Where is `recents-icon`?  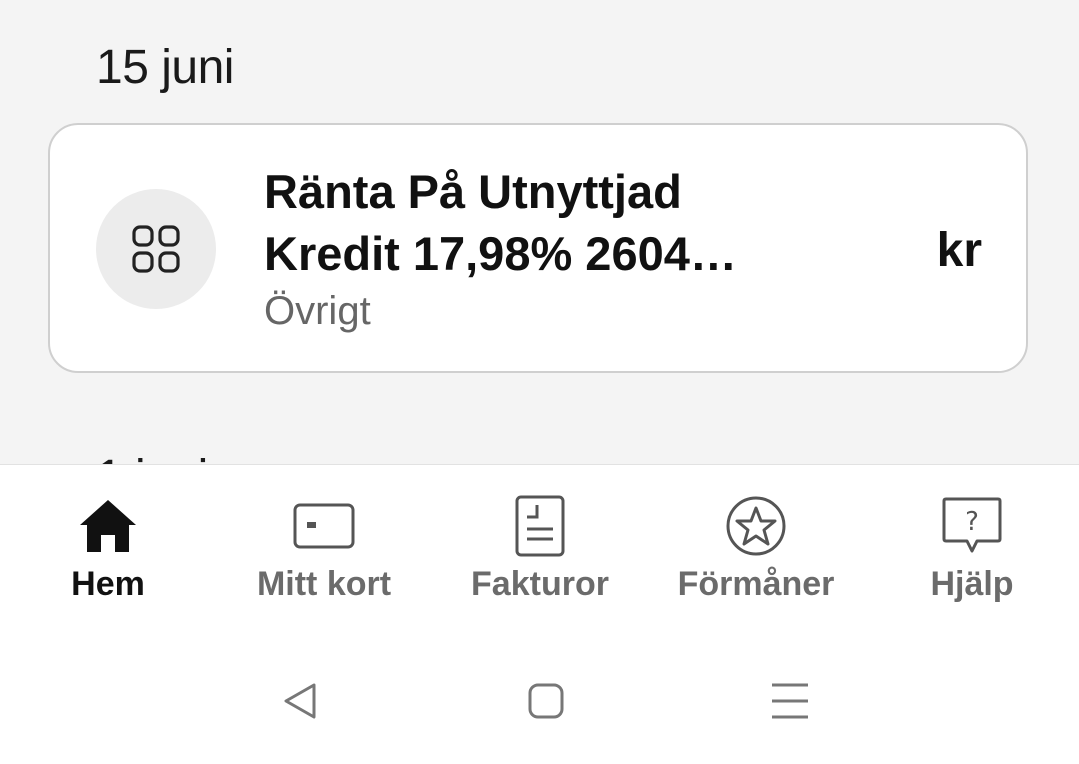 recents-icon is located at coordinates (790, 701).